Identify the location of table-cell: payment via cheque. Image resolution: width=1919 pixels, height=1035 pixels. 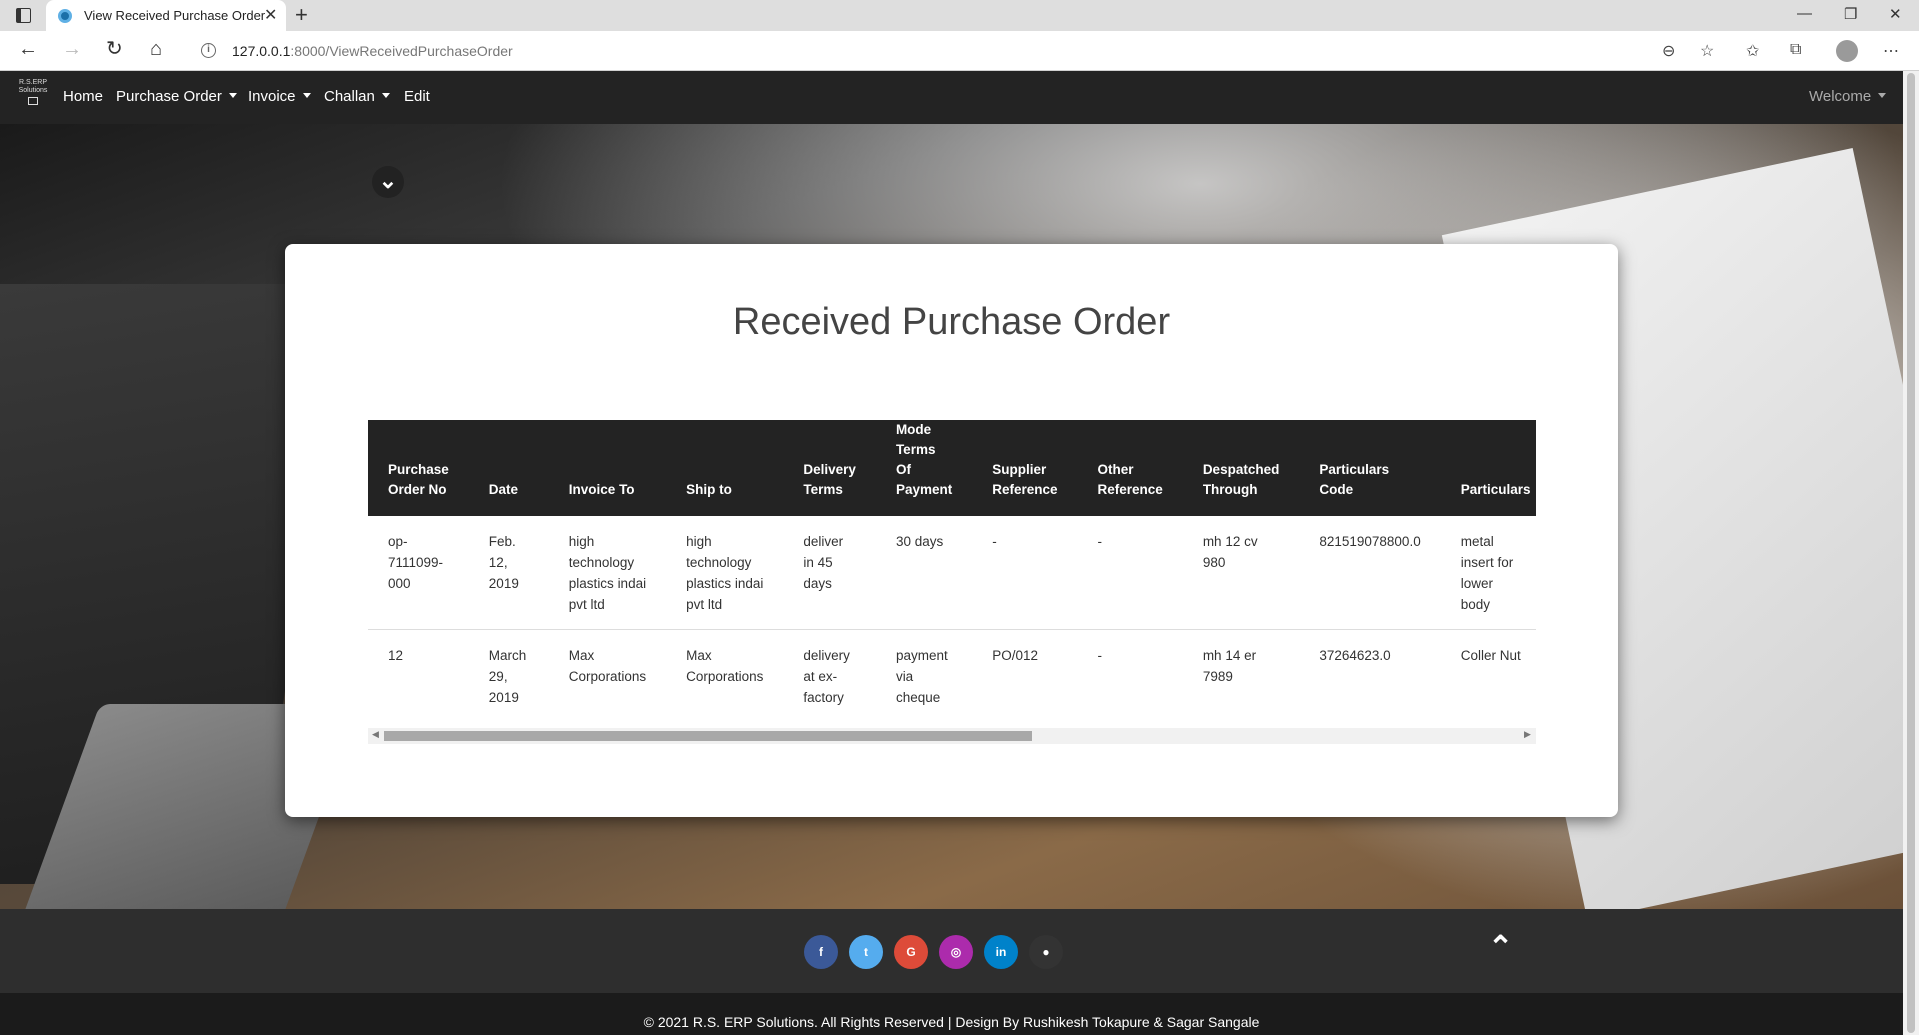
(924, 670).